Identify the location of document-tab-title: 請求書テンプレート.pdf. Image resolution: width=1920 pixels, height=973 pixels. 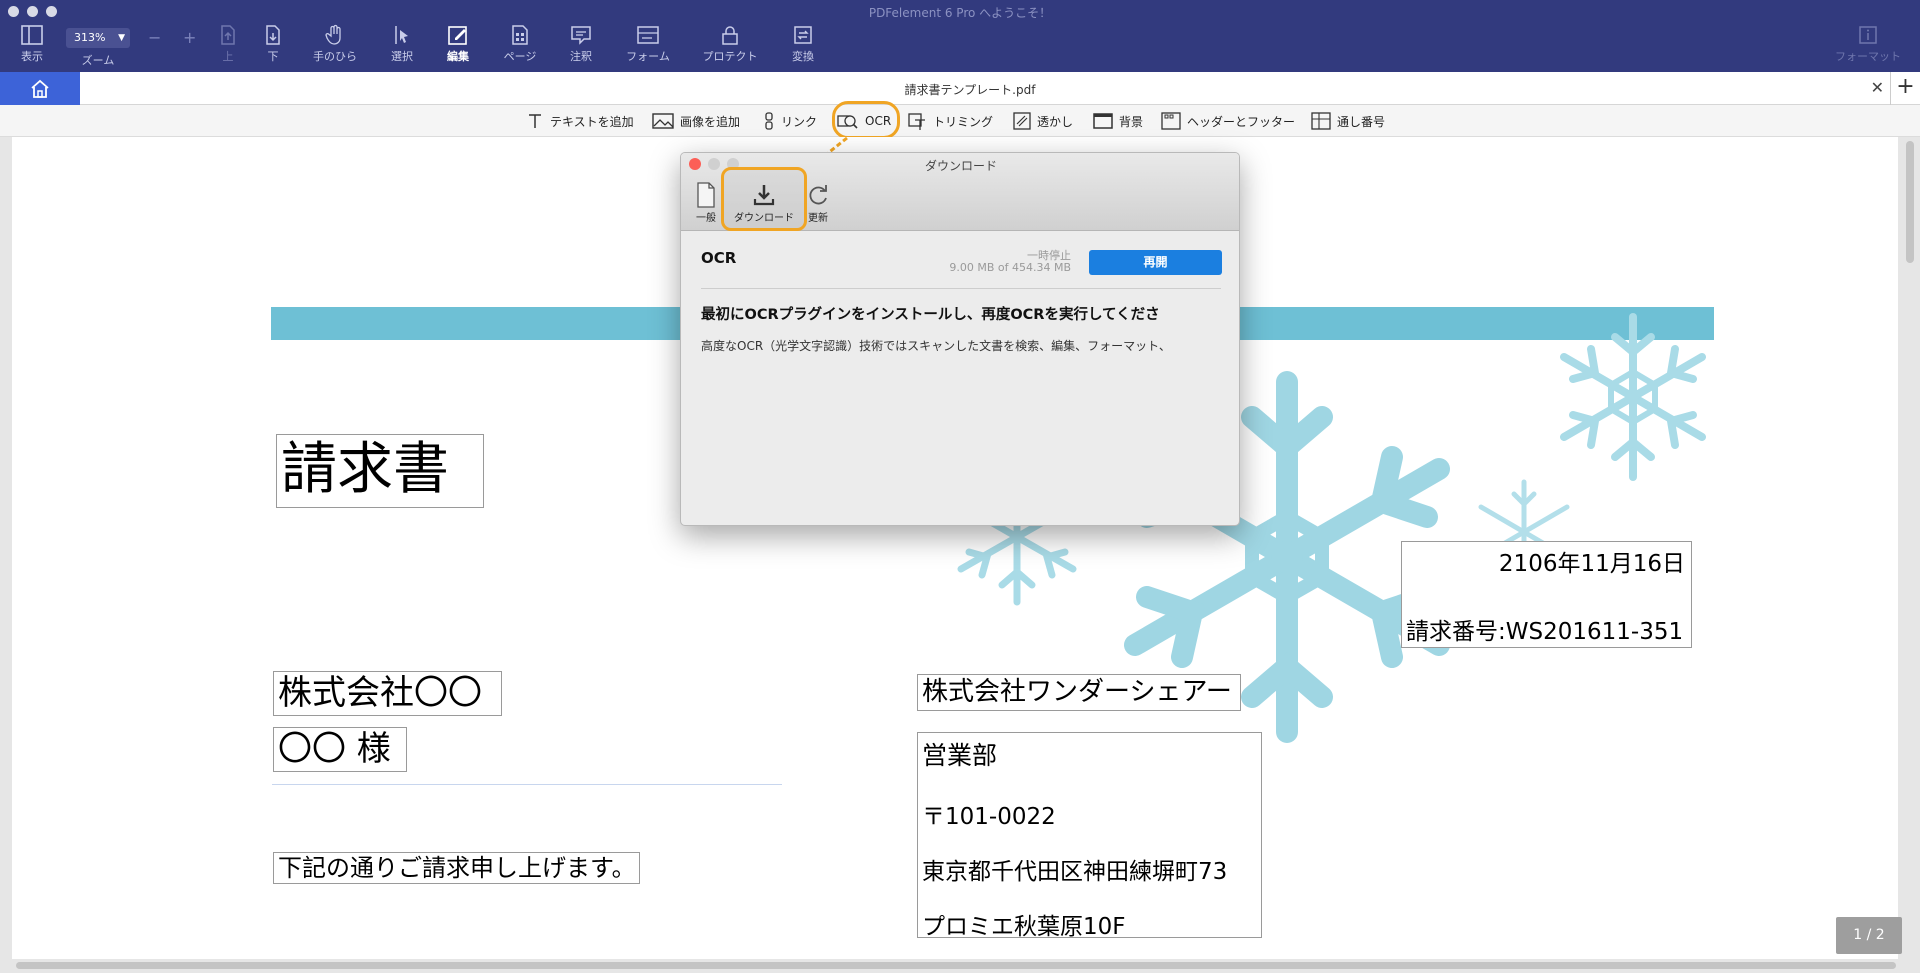
(970, 89).